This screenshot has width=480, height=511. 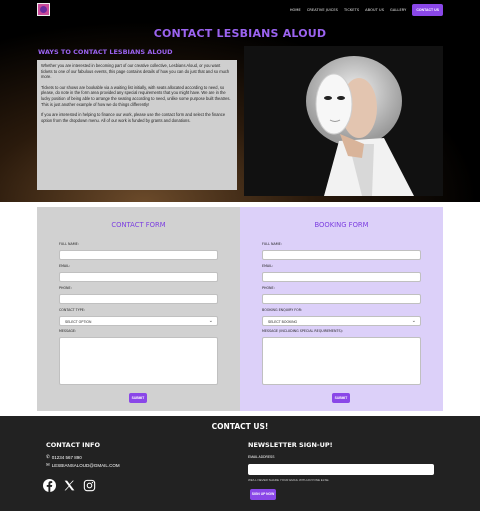 What do you see at coordinates (240, 33) in the screenshot?
I see `page-title: CONTACT LESBIANS ALOUD` at bounding box center [240, 33].